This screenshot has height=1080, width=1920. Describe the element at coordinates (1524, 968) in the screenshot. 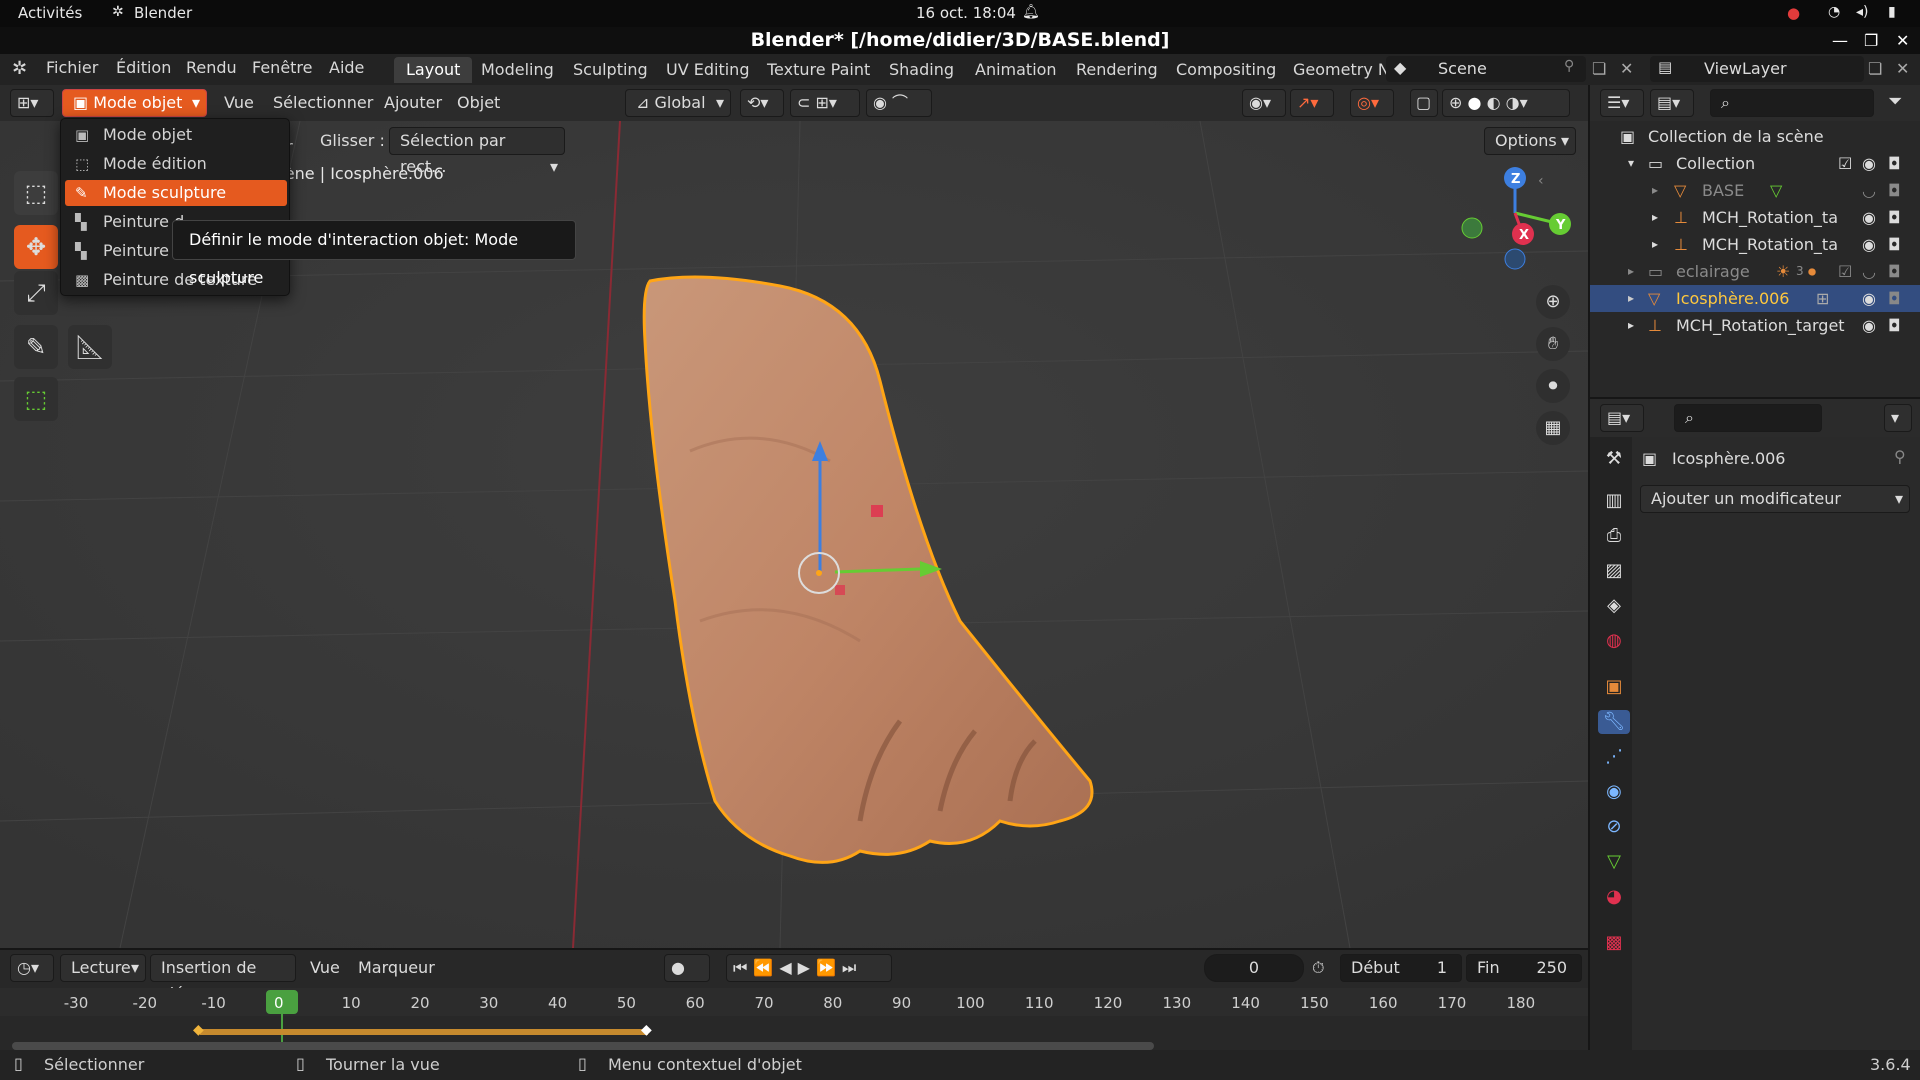

I see `end-frame-field: Fin 250` at that location.